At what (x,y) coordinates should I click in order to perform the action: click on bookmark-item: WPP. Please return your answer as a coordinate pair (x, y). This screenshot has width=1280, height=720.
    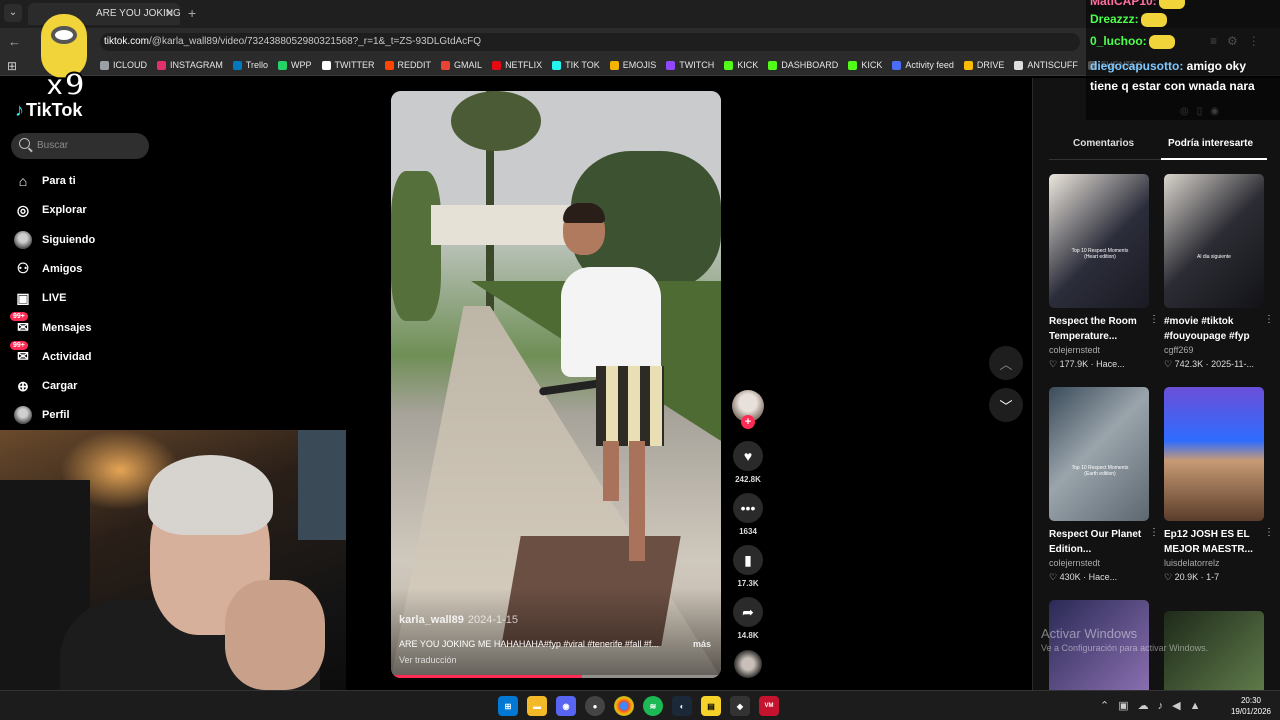
    Looking at the image, I should click on (295, 65).